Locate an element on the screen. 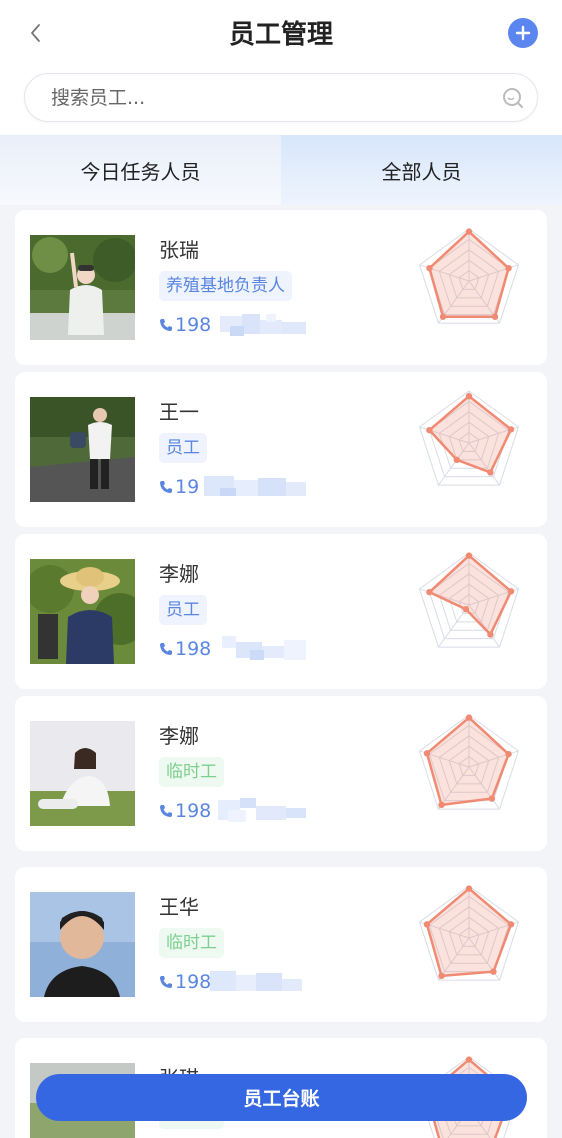 The image size is (562, 1138). tab-today-task-staff: 今日任务人员 is located at coordinates (140, 170).